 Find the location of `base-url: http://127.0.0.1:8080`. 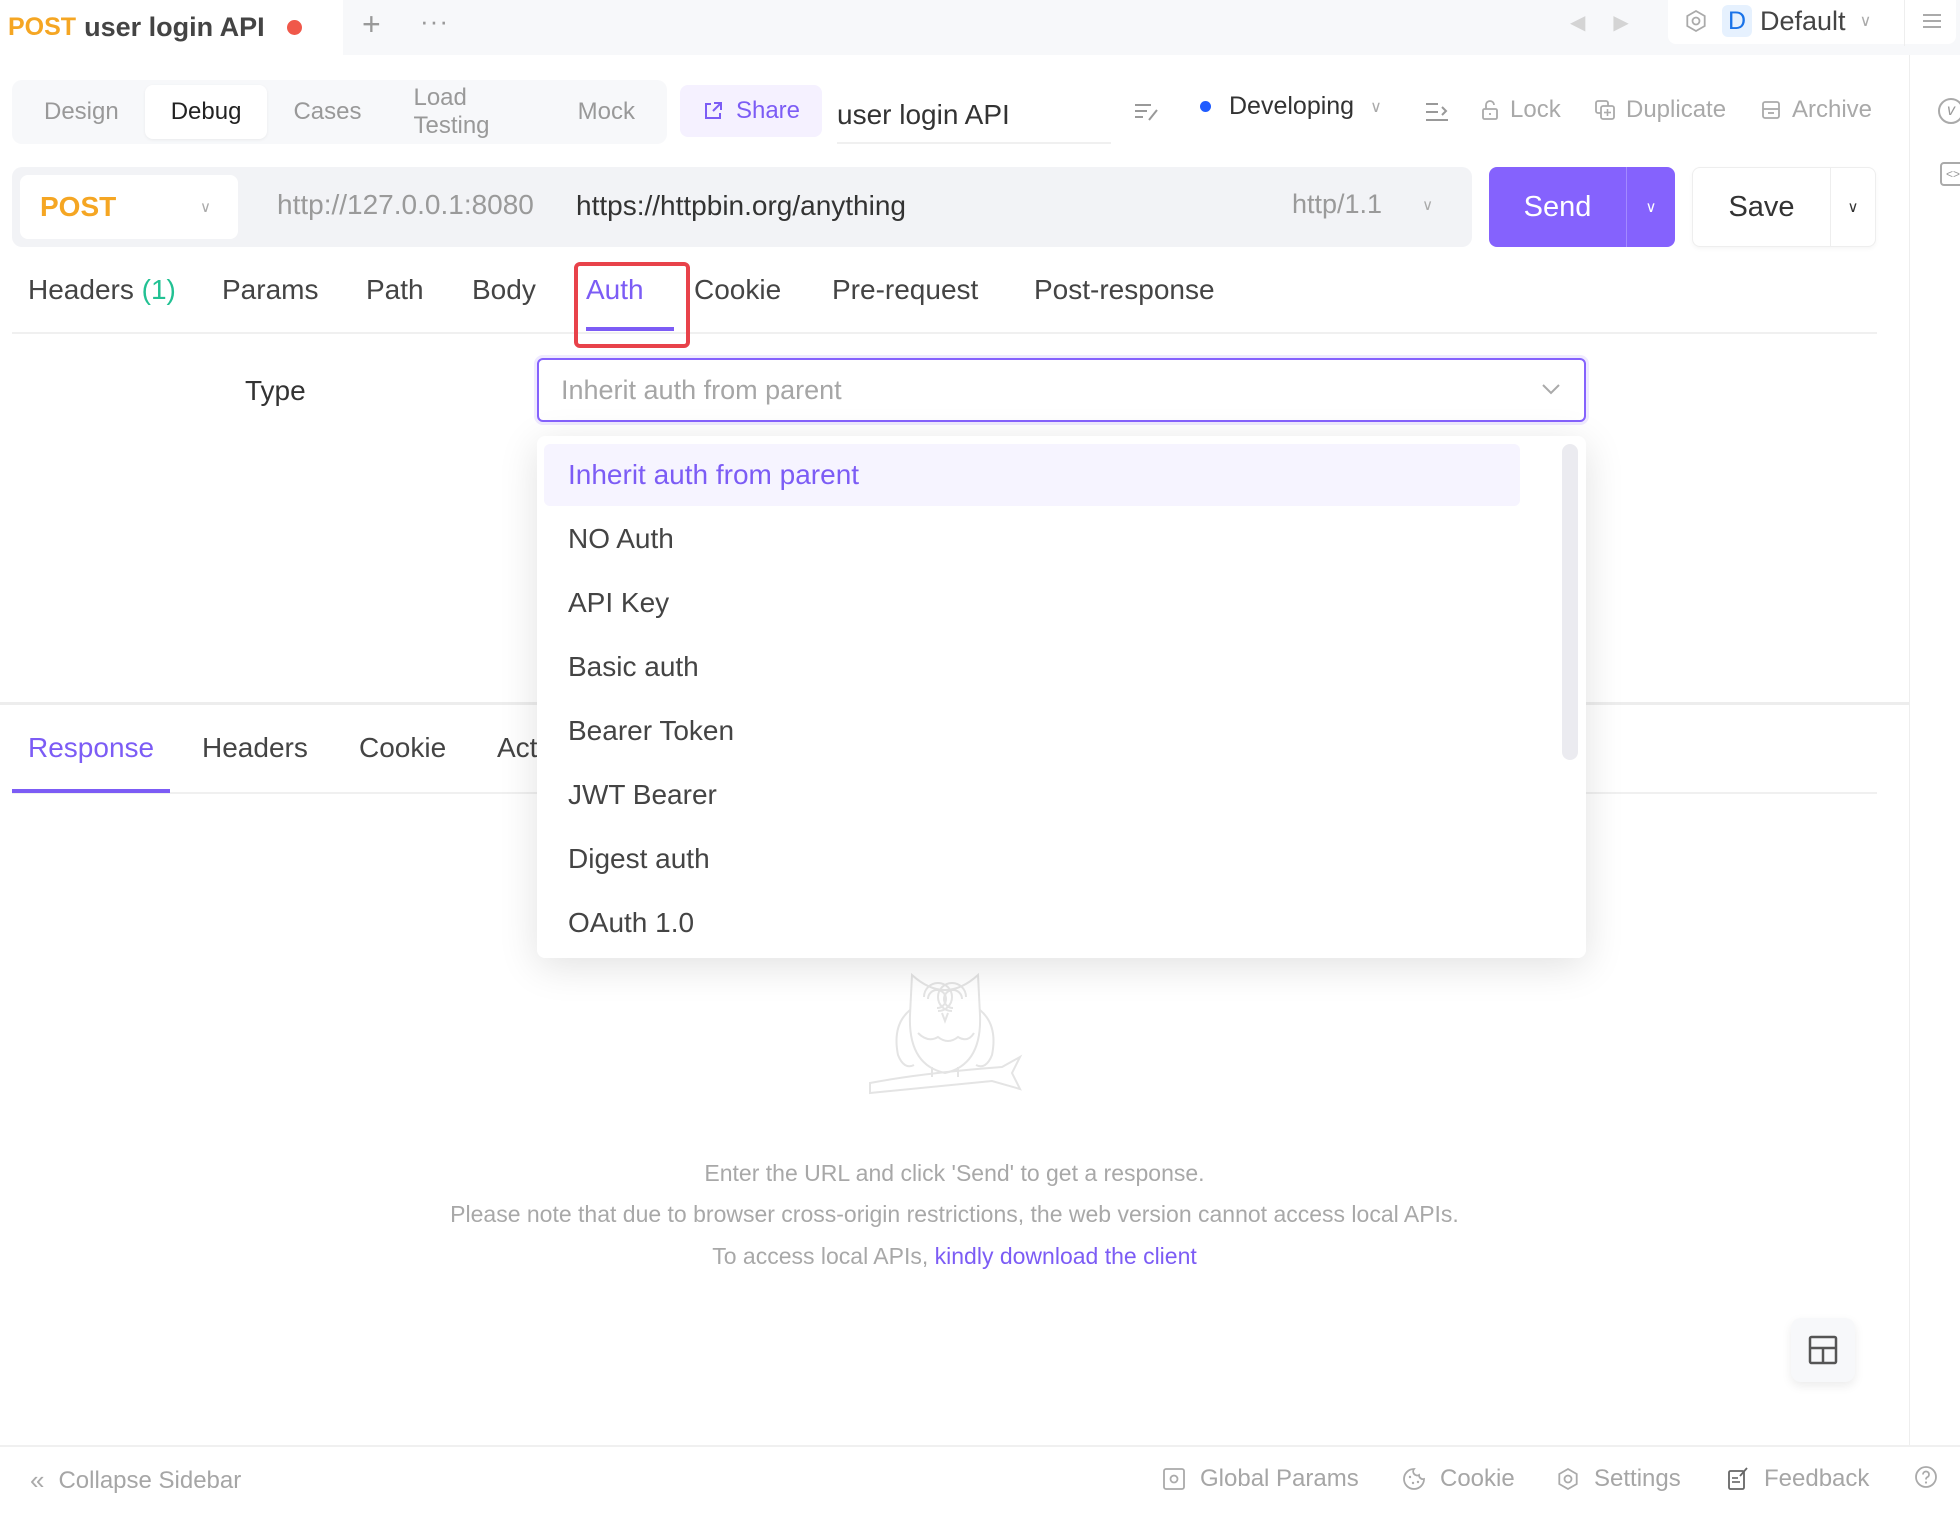

base-url: http://127.0.0.1:8080 is located at coordinates (405, 204).